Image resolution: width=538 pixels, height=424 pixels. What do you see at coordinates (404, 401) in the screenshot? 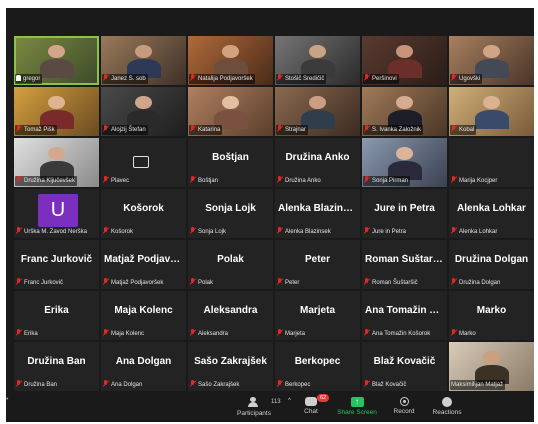
I see `record-icon` at bounding box center [404, 401].